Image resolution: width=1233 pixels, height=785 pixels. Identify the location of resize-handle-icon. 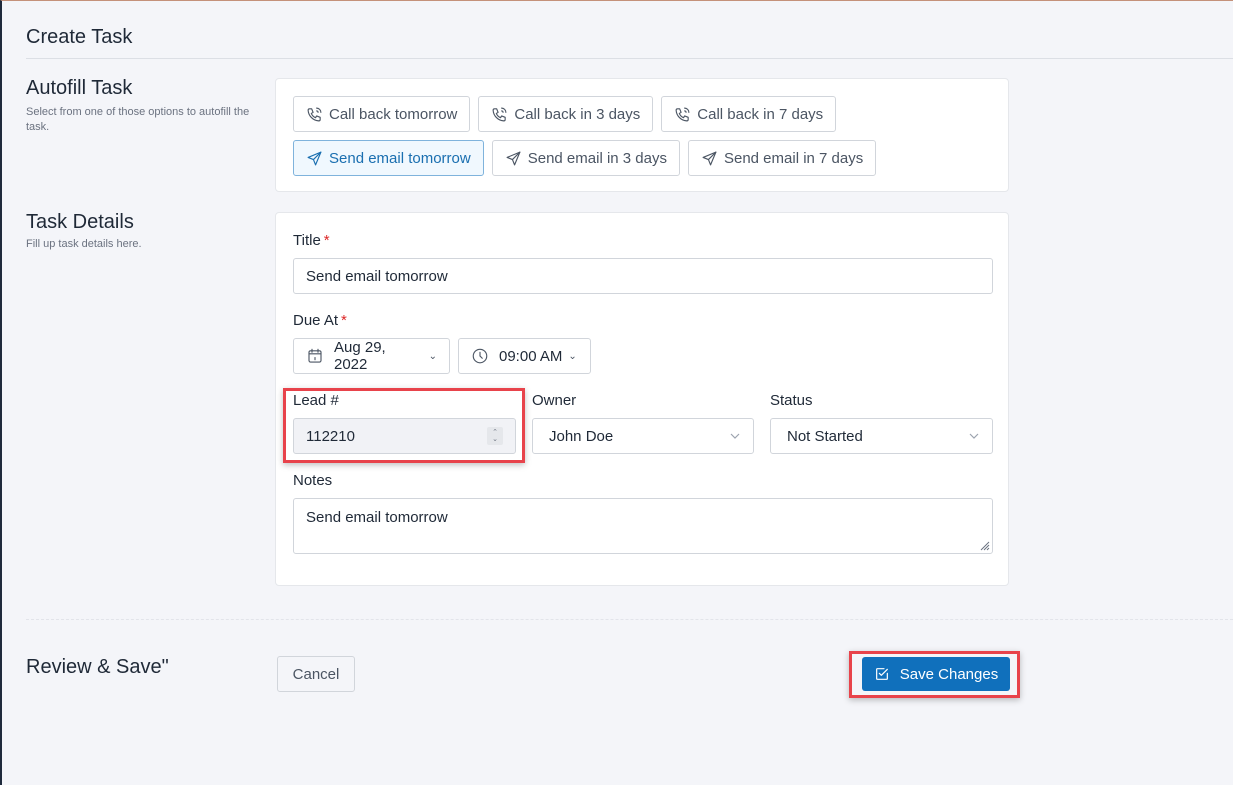
(984, 545).